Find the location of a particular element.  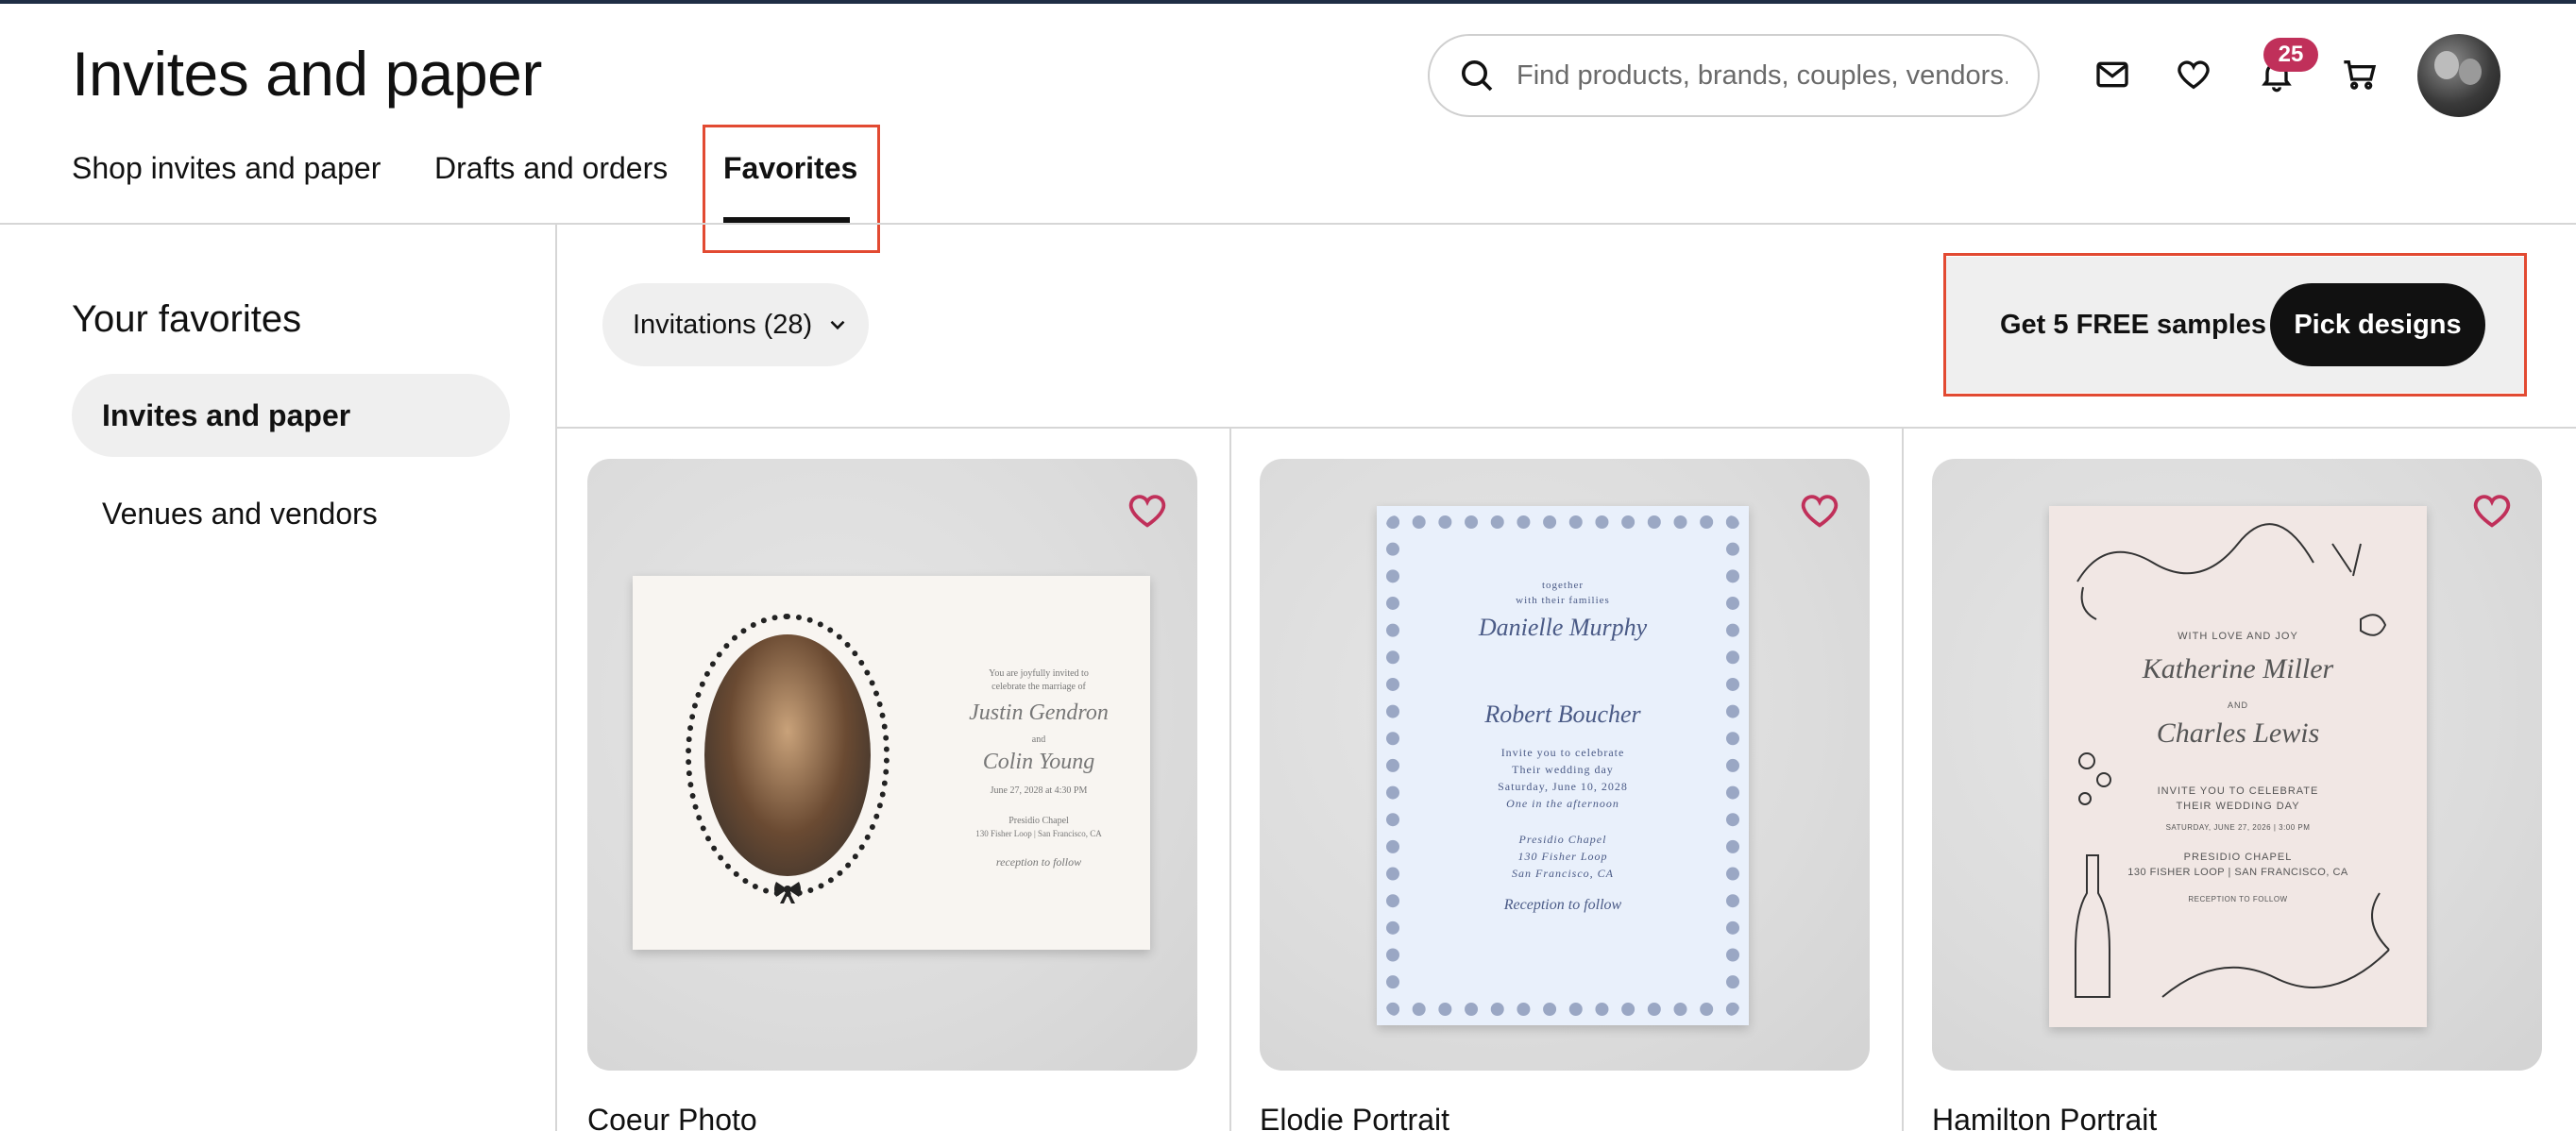

invite-line: together is located at coordinates (1563, 585).